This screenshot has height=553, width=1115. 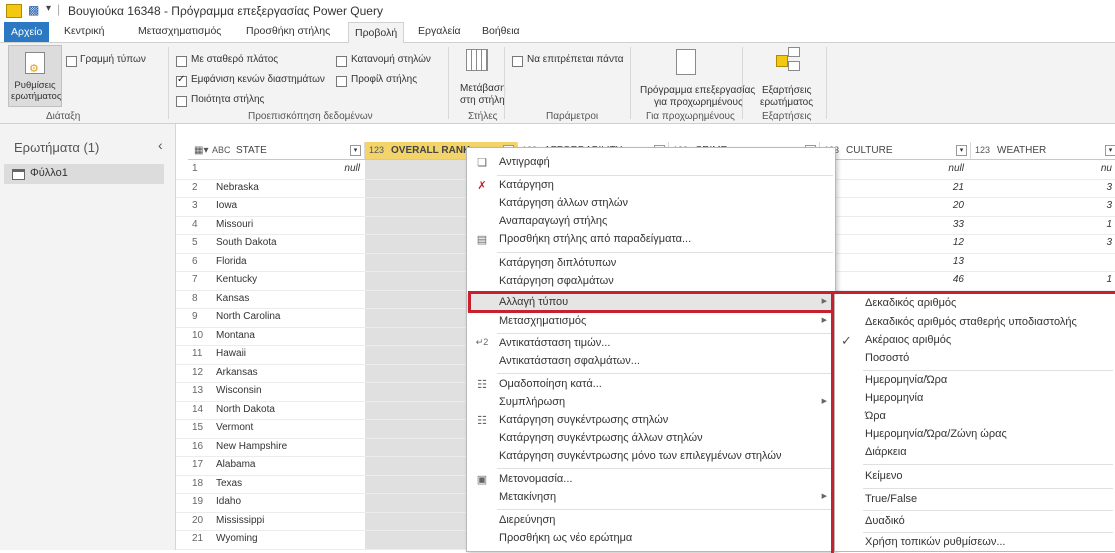 I want to click on ribbon-separator, so click(x=630, y=83).